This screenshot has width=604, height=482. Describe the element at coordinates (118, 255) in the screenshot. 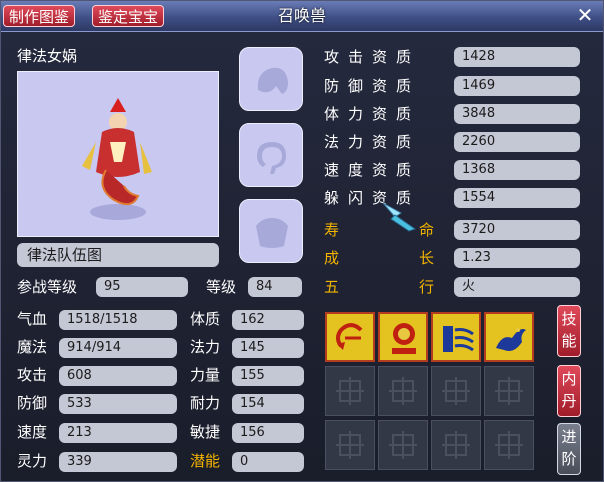

I see `team-chart-button: 律法队伍图` at that location.